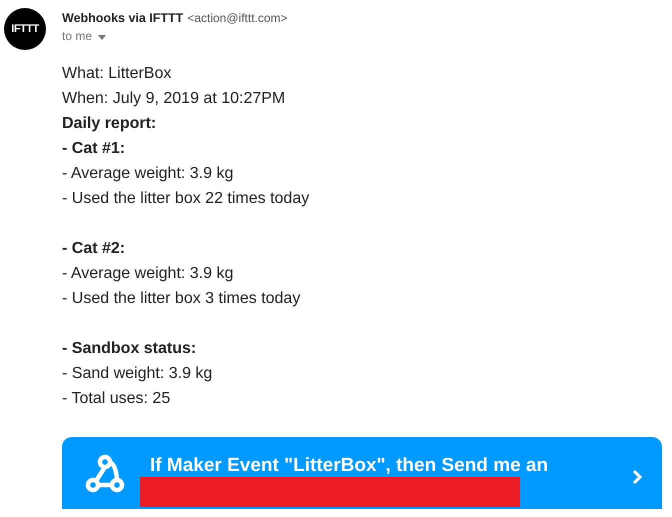 This screenshot has width=672, height=517. What do you see at coordinates (77, 36) in the screenshot?
I see `recipient-label: to me` at bounding box center [77, 36].